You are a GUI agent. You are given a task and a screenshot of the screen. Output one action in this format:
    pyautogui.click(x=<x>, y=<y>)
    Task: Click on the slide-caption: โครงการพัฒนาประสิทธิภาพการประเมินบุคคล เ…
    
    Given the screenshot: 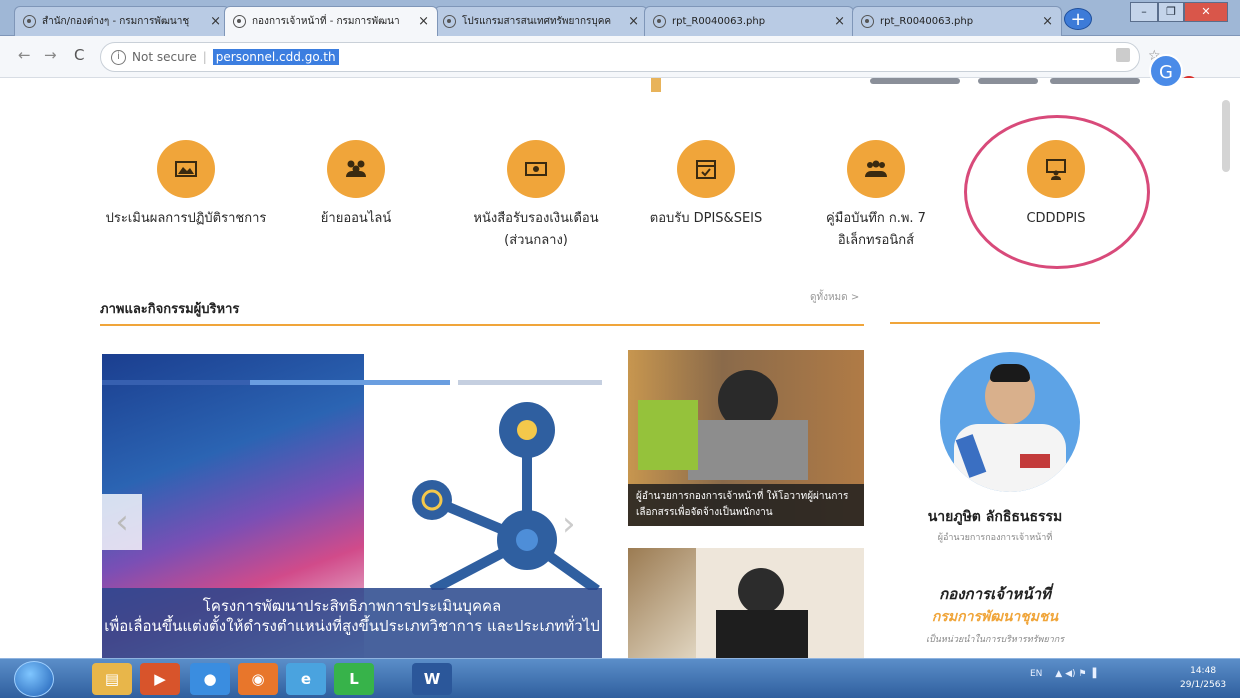 What is the action you would take?
    pyautogui.click(x=352, y=623)
    